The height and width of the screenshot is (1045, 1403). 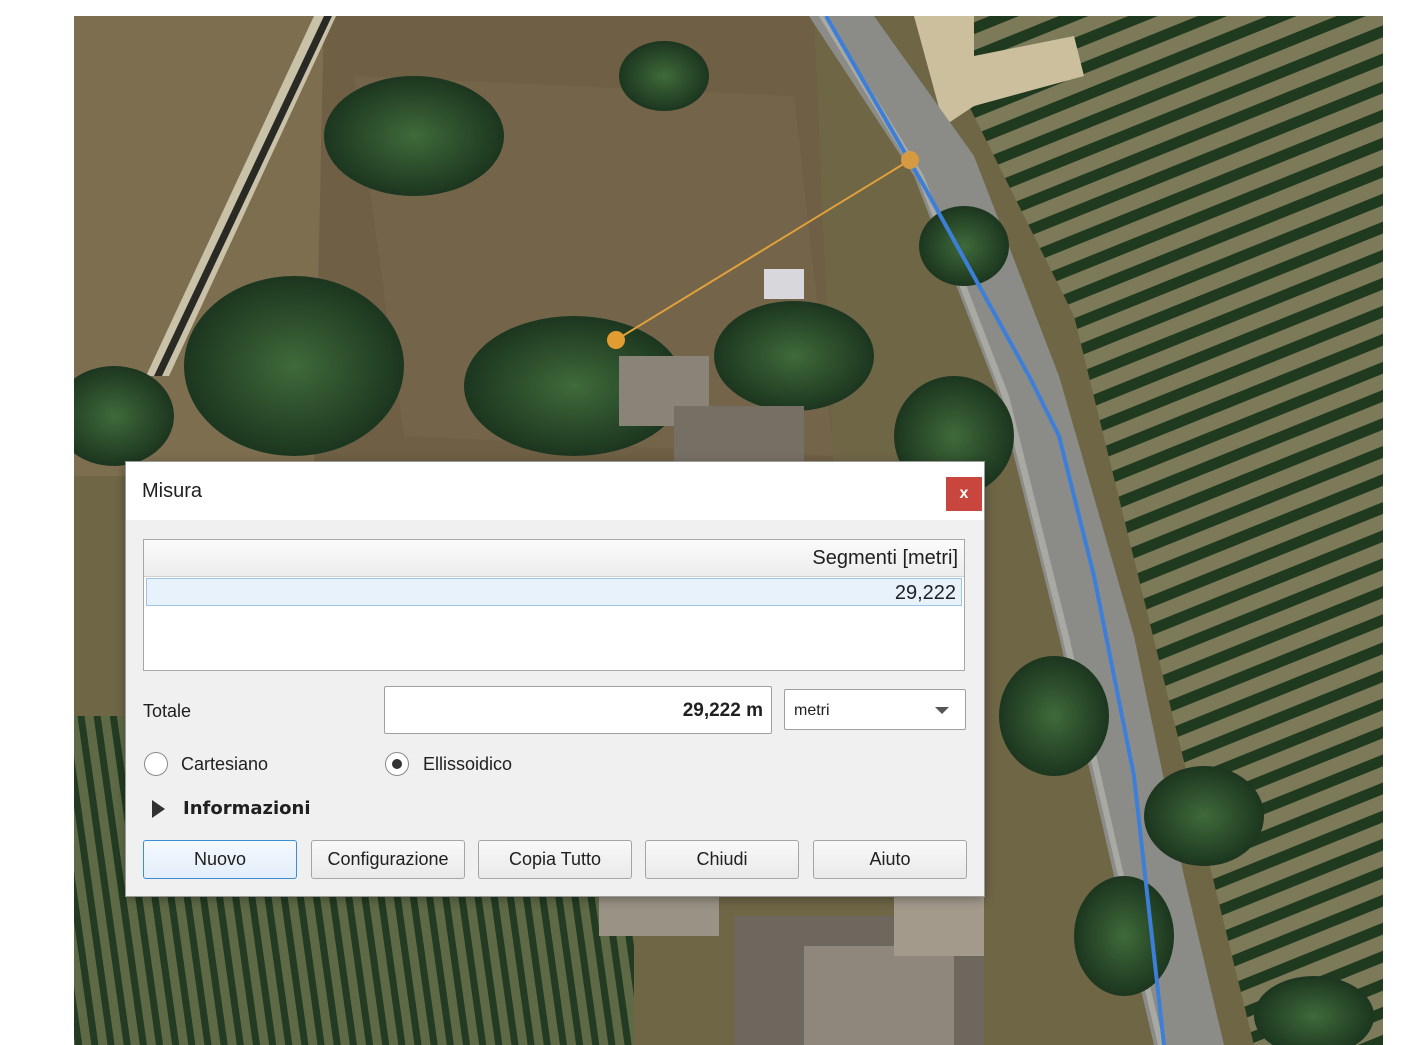 What do you see at coordinates (224, 764) in the screenshot?
I see `radio-cartesian-label: Cartesiano` at bounding box center [224, 764].